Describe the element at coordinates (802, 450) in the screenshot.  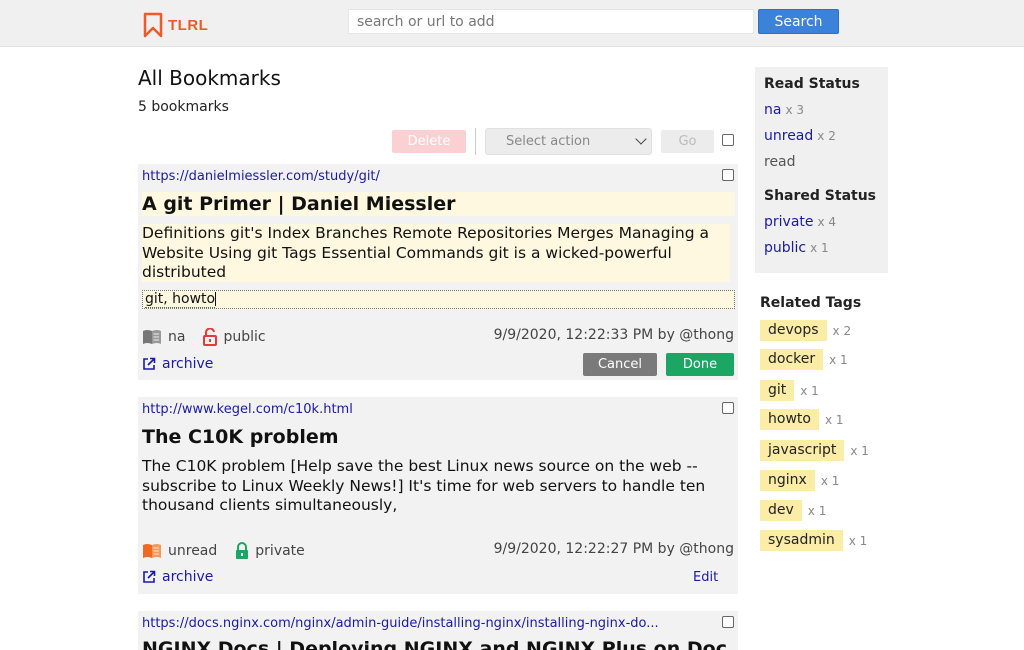
I see `tag-label: javascript` at that location.